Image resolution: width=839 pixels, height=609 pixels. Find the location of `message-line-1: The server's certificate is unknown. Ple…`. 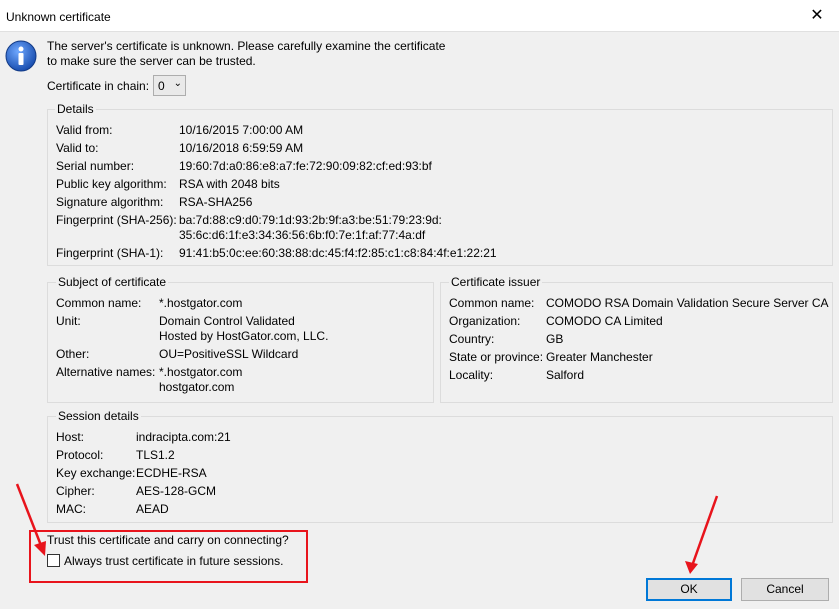

message-line-1: The server's certificate is unknown. Ple… is located at coordinates (246, 46).